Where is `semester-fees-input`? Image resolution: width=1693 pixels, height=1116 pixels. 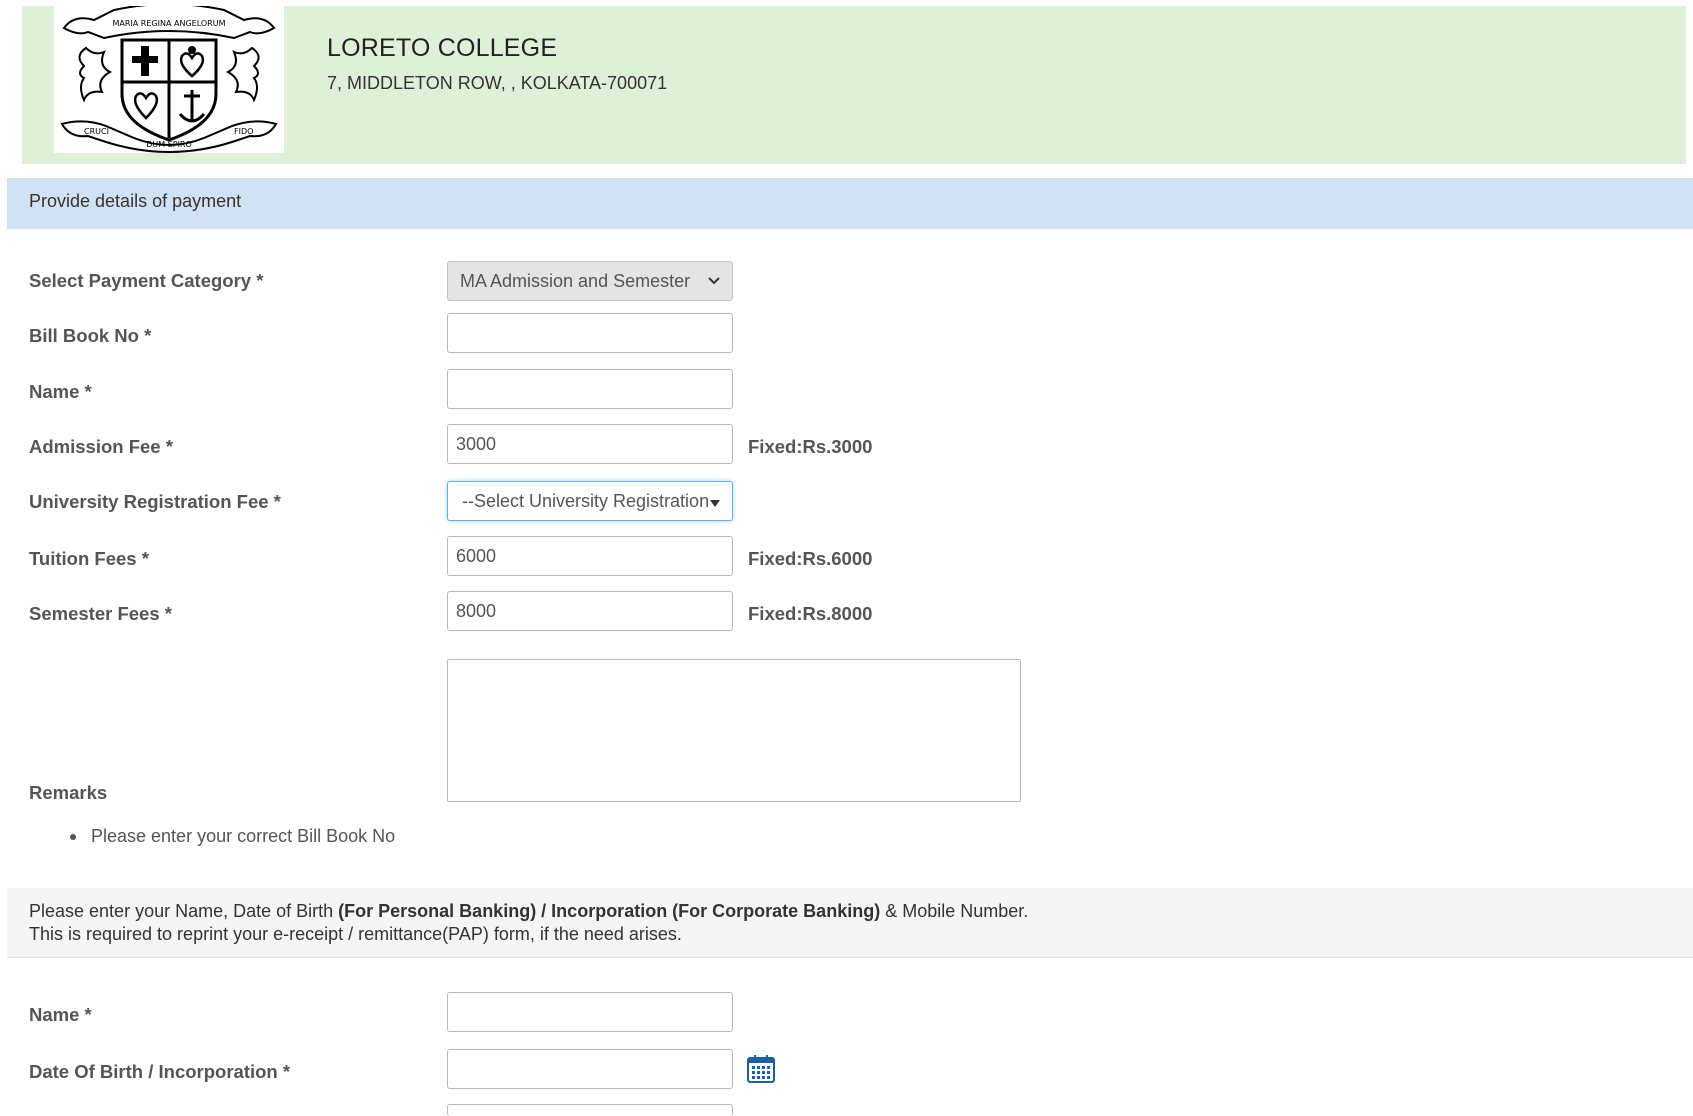 semester-fees-input is located at coordinates (590, 611).